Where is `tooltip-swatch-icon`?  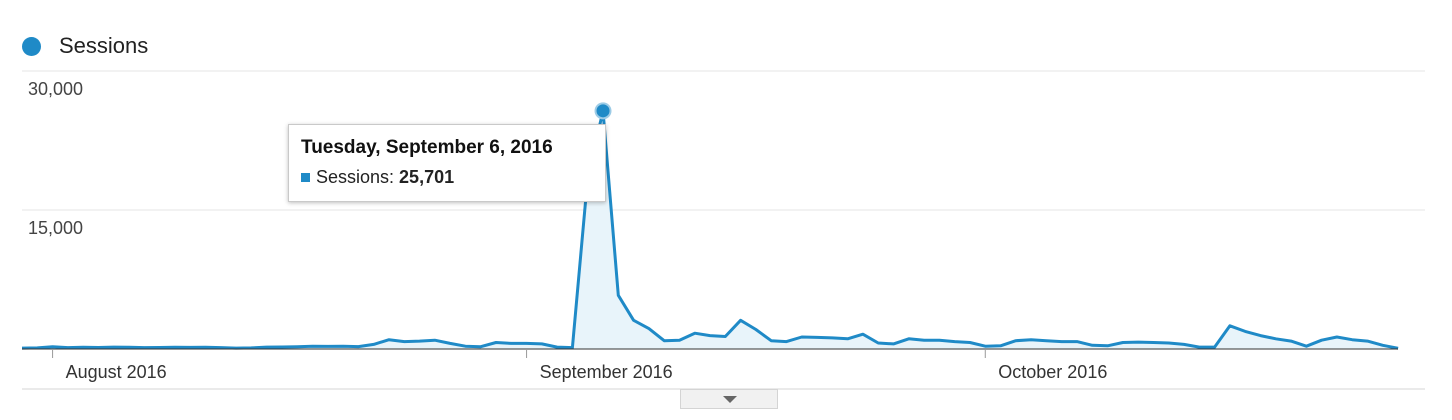
tooltip-swatch-icon is located at coordinates (305, 177).